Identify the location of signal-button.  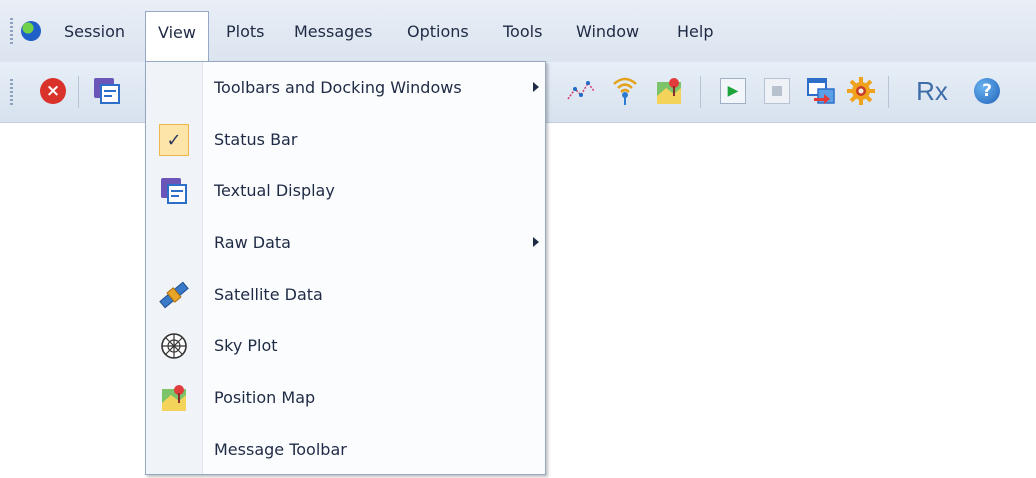
(625, 91).